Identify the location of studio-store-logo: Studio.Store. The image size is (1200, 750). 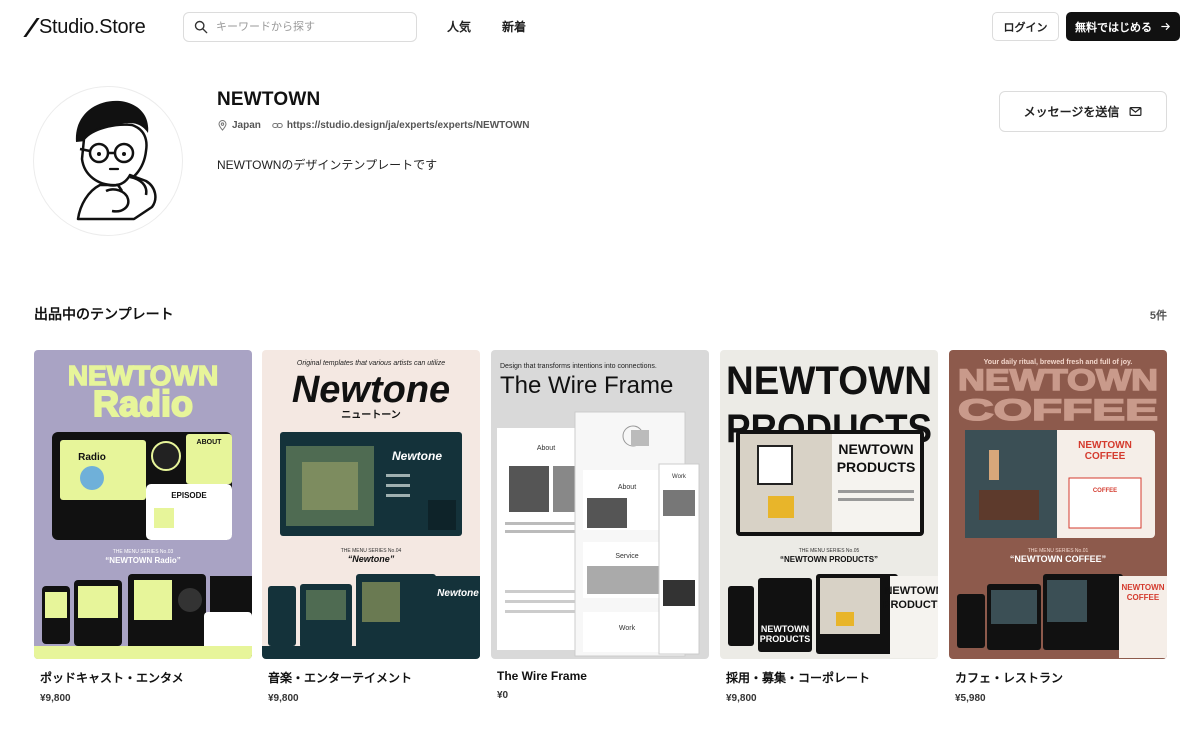
(84, 27).